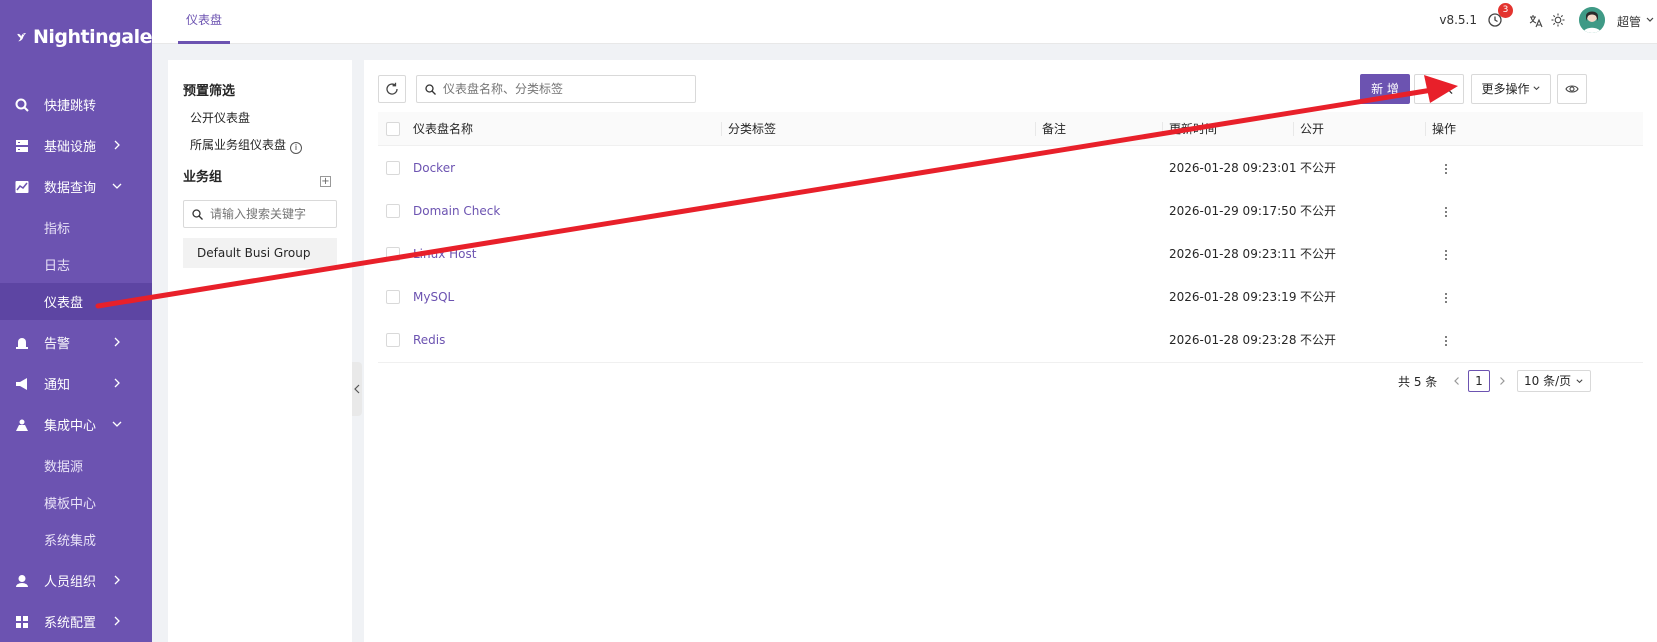 The width and height of the screenshot is (1657, 642). I want to click on alarm-icon, so click(22, 343).